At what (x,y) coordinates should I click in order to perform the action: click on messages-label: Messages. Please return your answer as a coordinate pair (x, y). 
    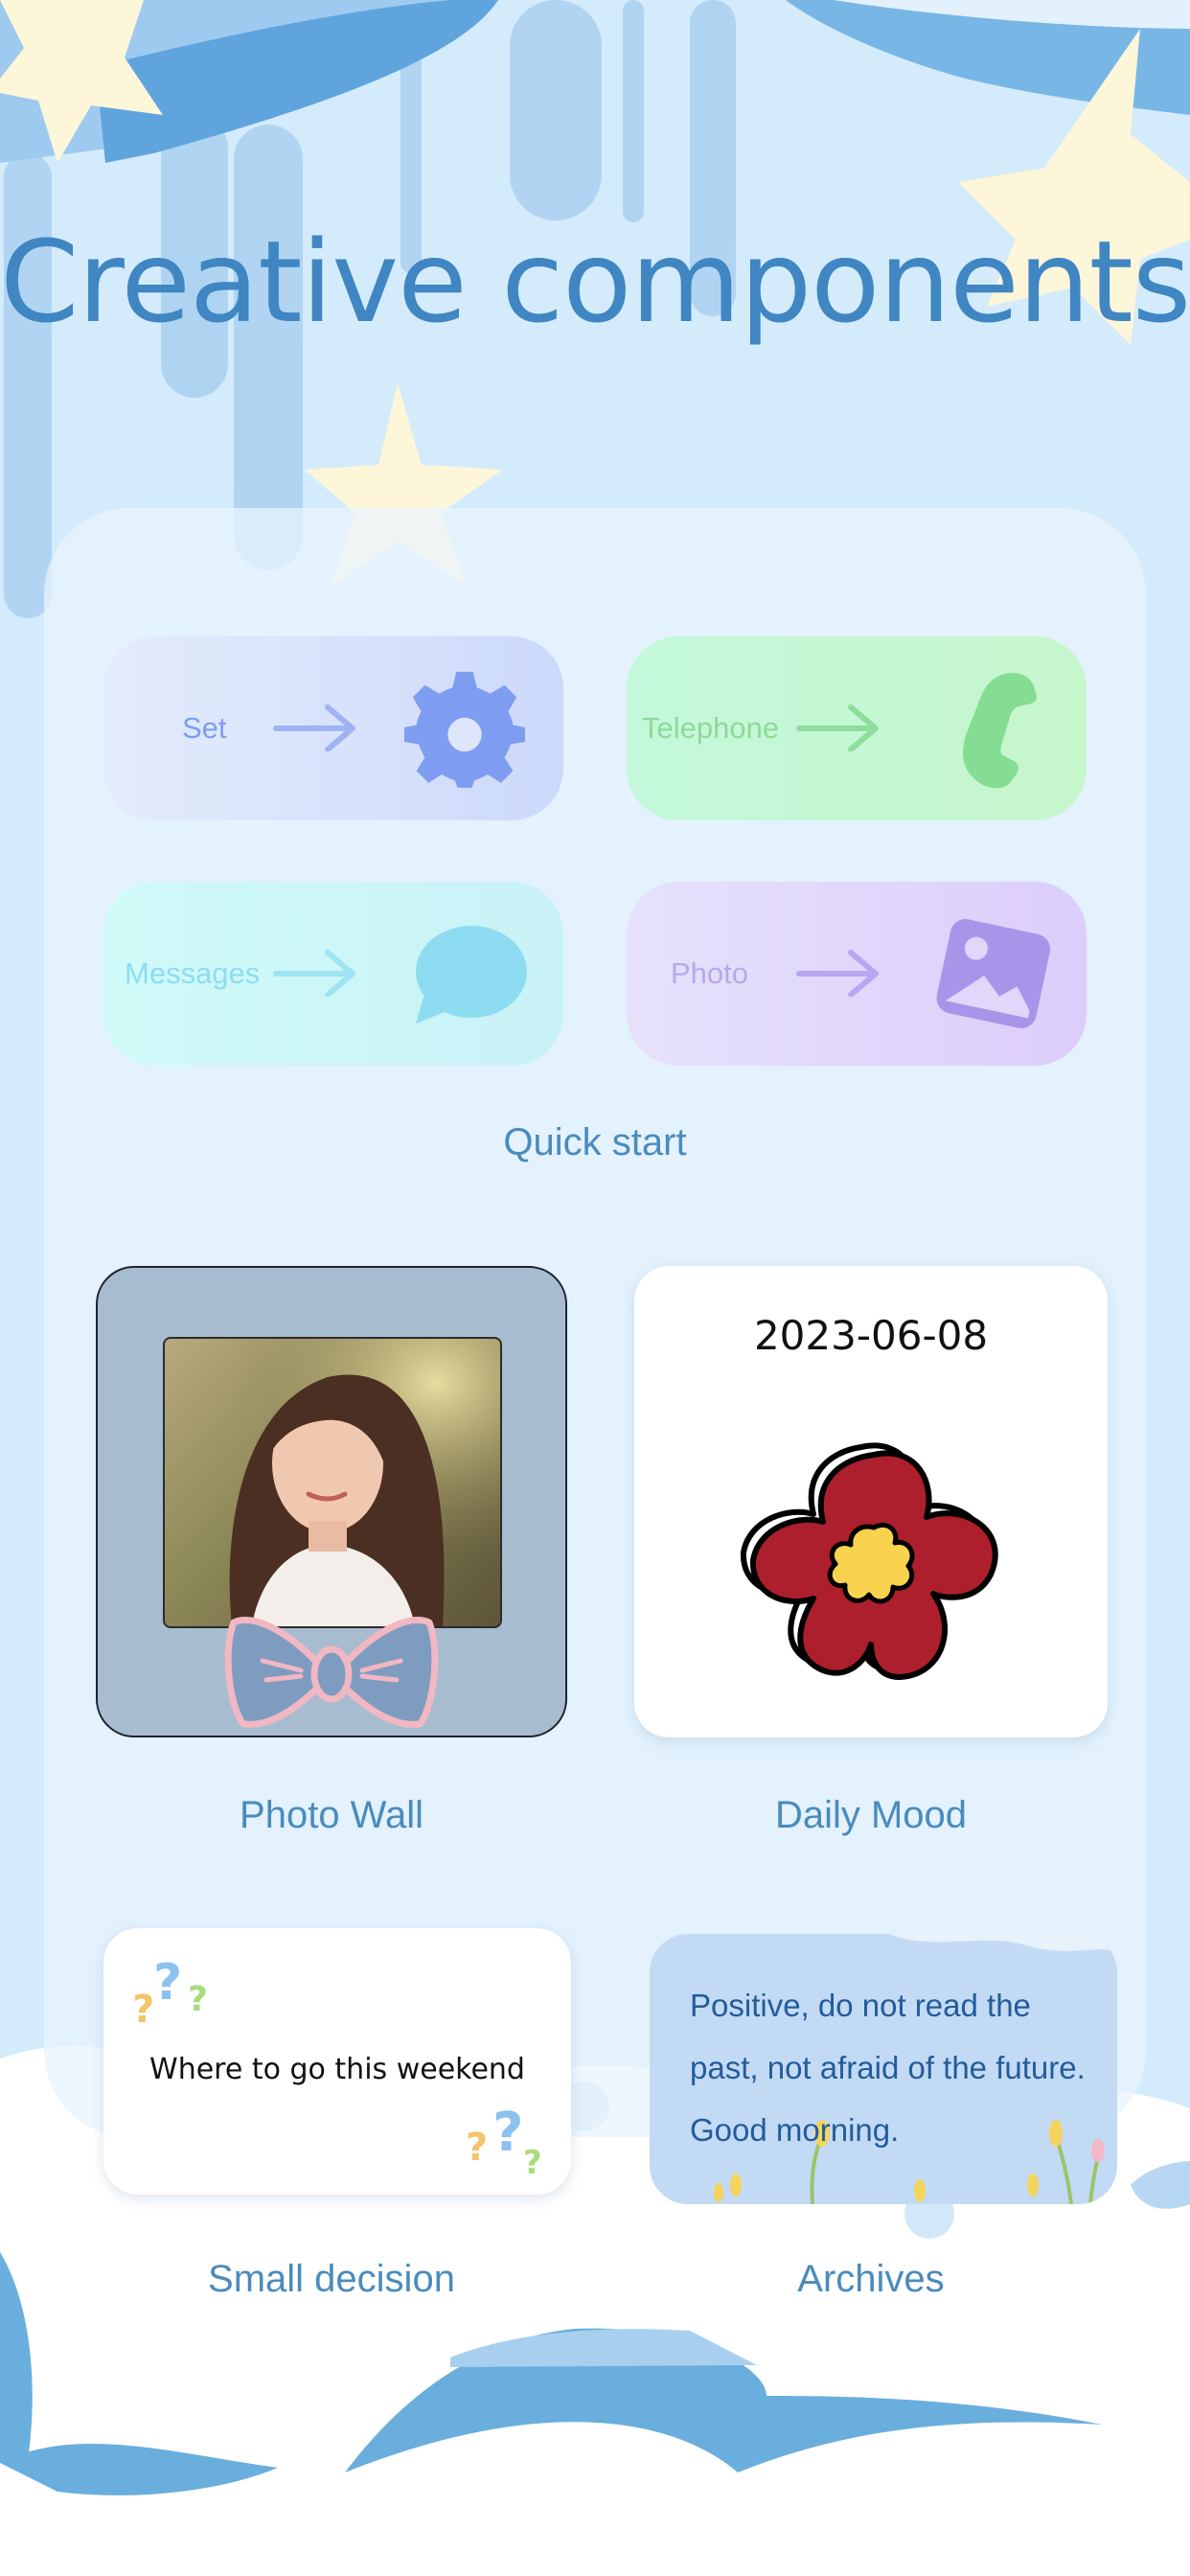
    Looking at the image, I should click on (193, 973).